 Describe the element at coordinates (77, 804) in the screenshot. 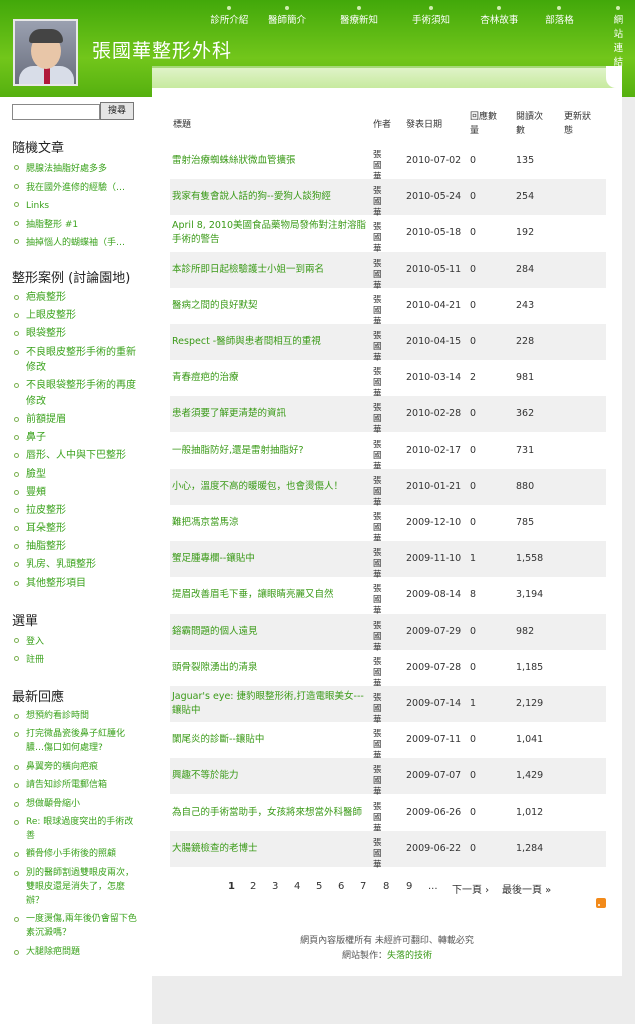

I see `recent-comment-link: 想做顳骨縮小` at that location.